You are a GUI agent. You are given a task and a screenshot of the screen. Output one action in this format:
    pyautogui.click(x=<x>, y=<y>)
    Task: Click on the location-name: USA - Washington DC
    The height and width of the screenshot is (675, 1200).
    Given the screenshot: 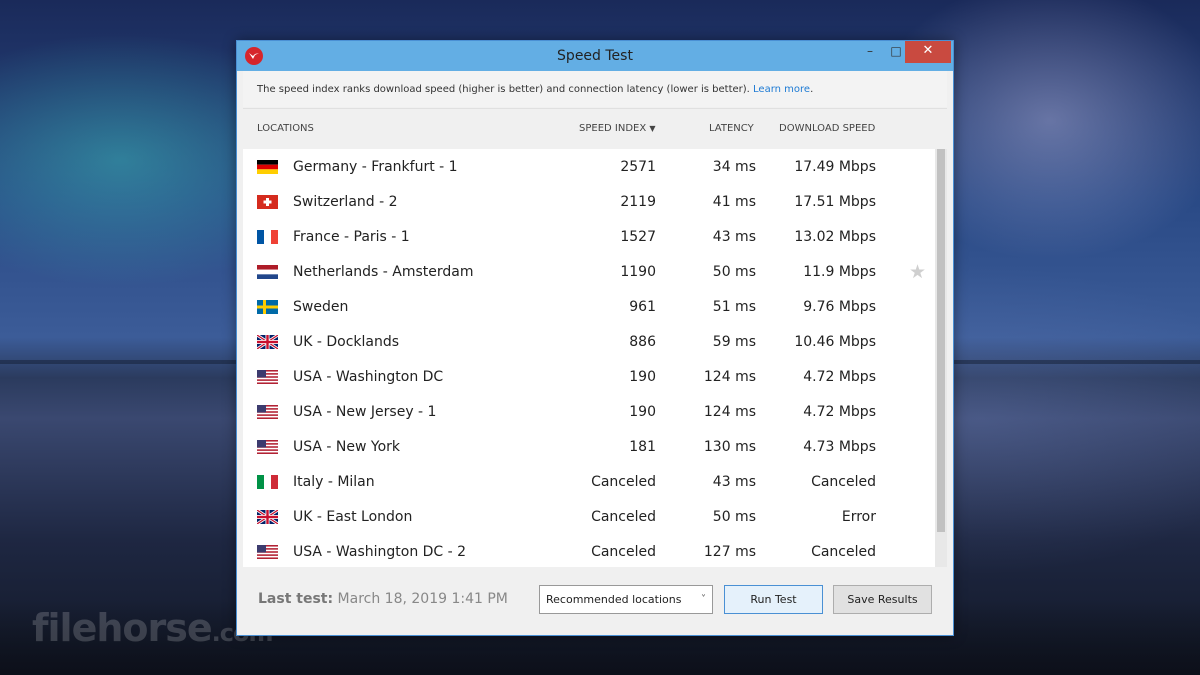 What is the action you would take?
    pyautogui.click(x=368, y=377)
    